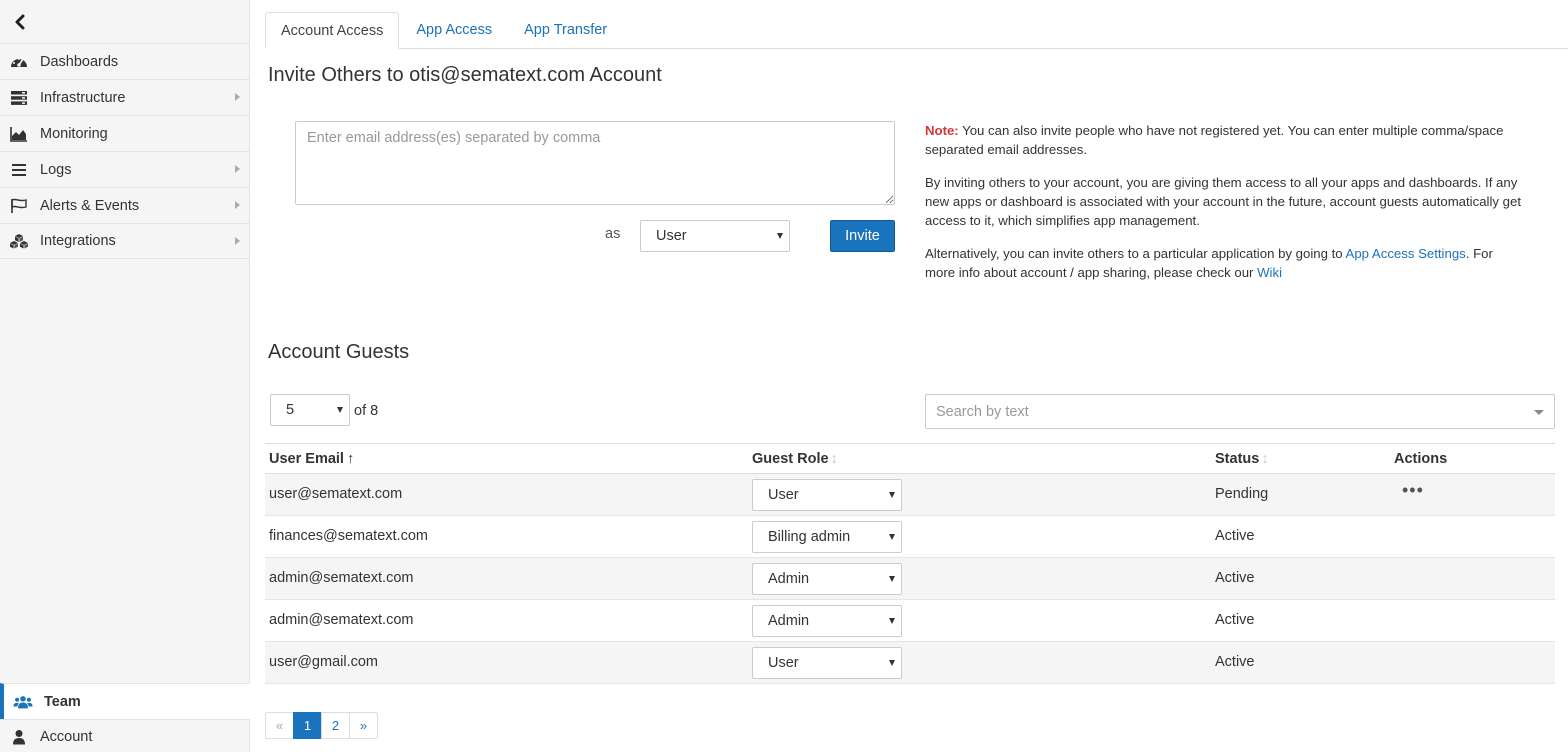  What do you see at coordinates (290, 410) in the screenshot?
I see `page-size-value: 5` at bounding box center [290, 410].